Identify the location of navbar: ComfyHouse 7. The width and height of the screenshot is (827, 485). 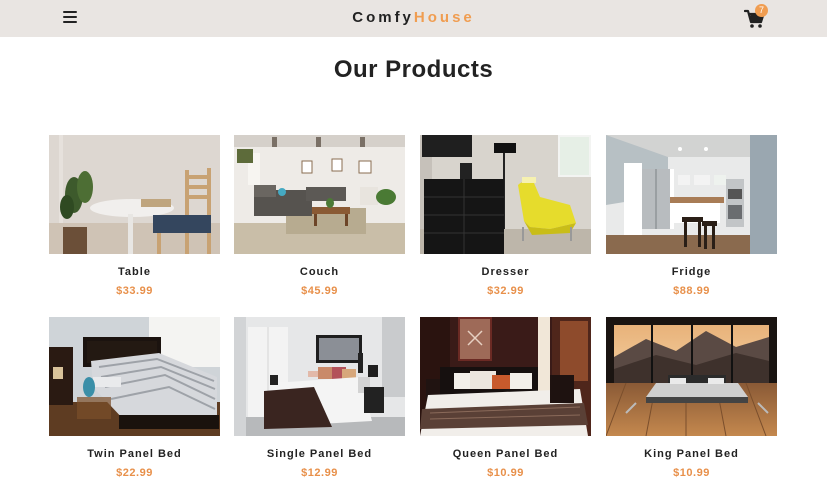
(413, 18).